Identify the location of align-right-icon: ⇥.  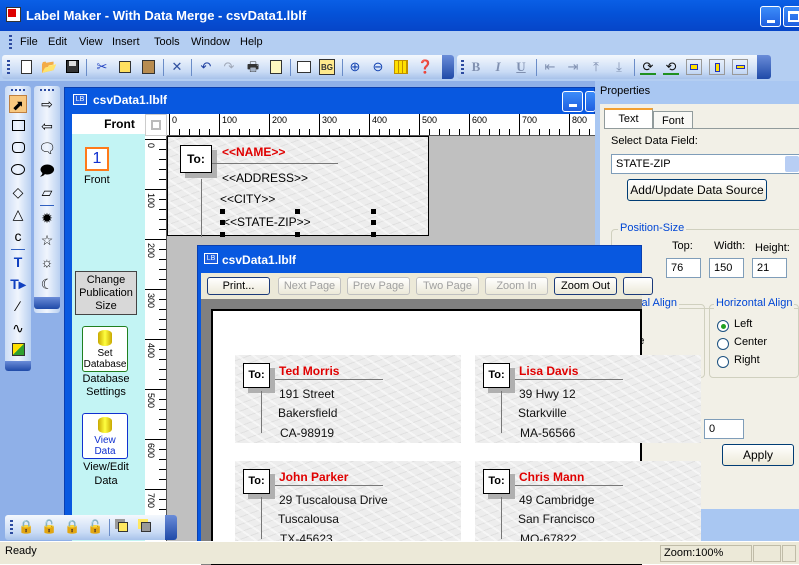
(573, 67).